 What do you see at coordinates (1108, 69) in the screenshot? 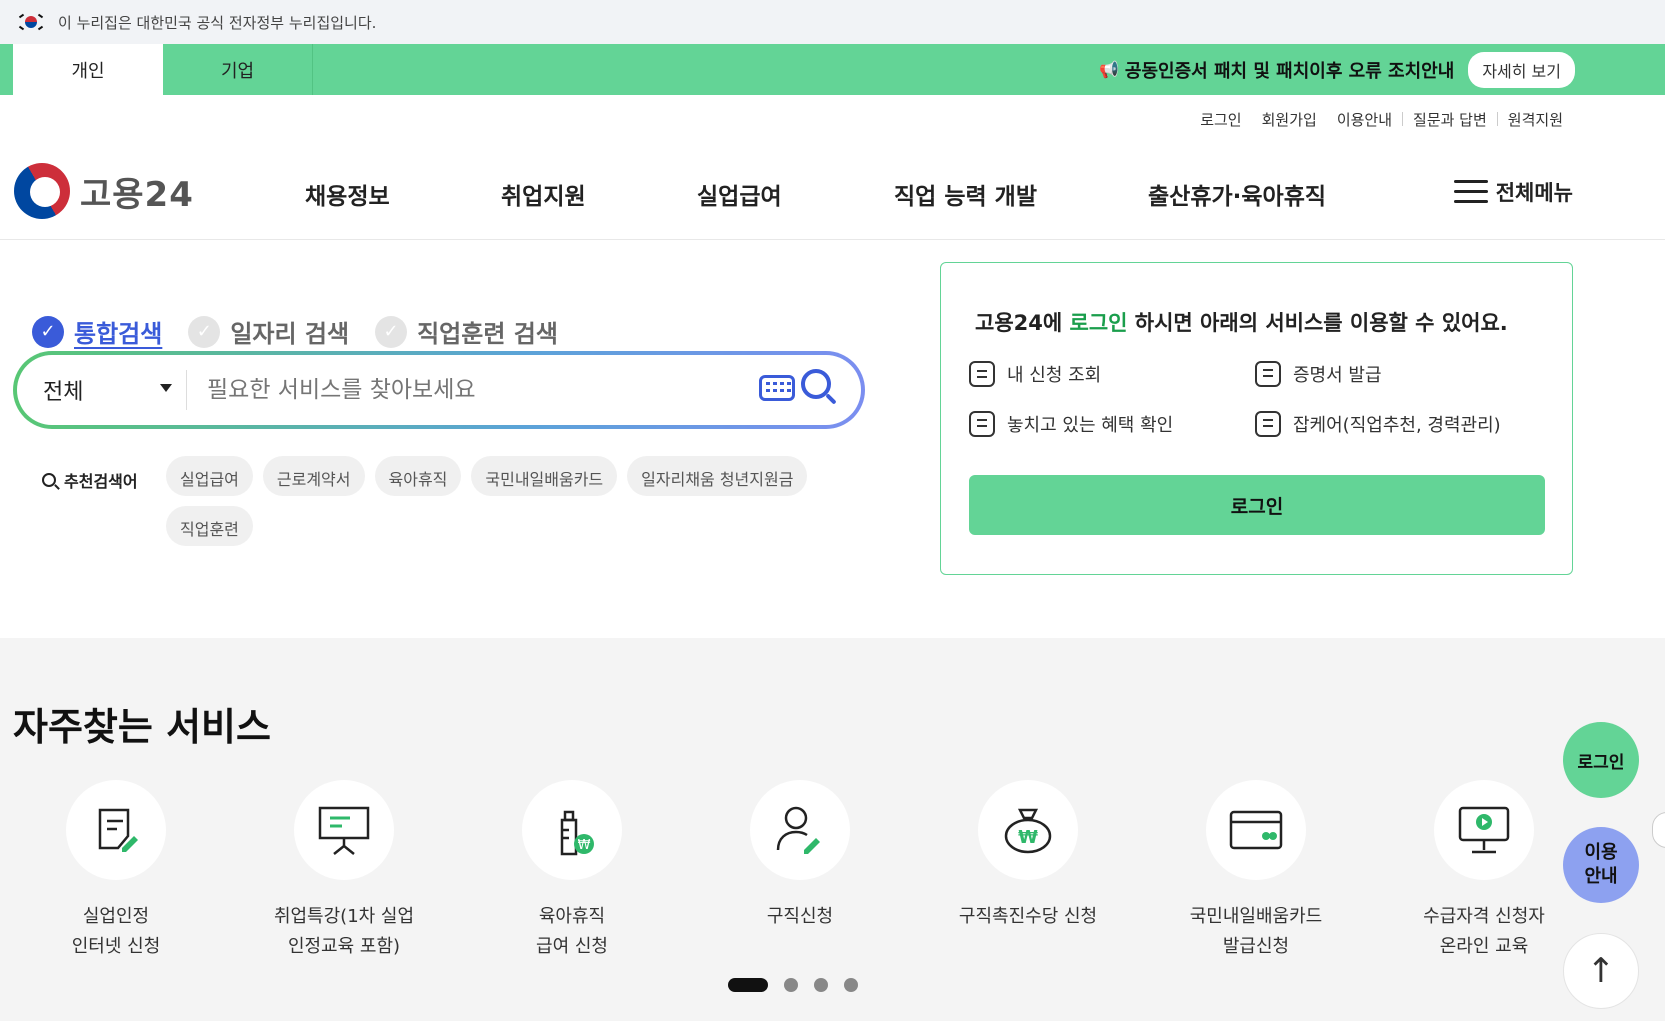
I see `megaphone-icon: 📢` at bounding box center [1108, 69].